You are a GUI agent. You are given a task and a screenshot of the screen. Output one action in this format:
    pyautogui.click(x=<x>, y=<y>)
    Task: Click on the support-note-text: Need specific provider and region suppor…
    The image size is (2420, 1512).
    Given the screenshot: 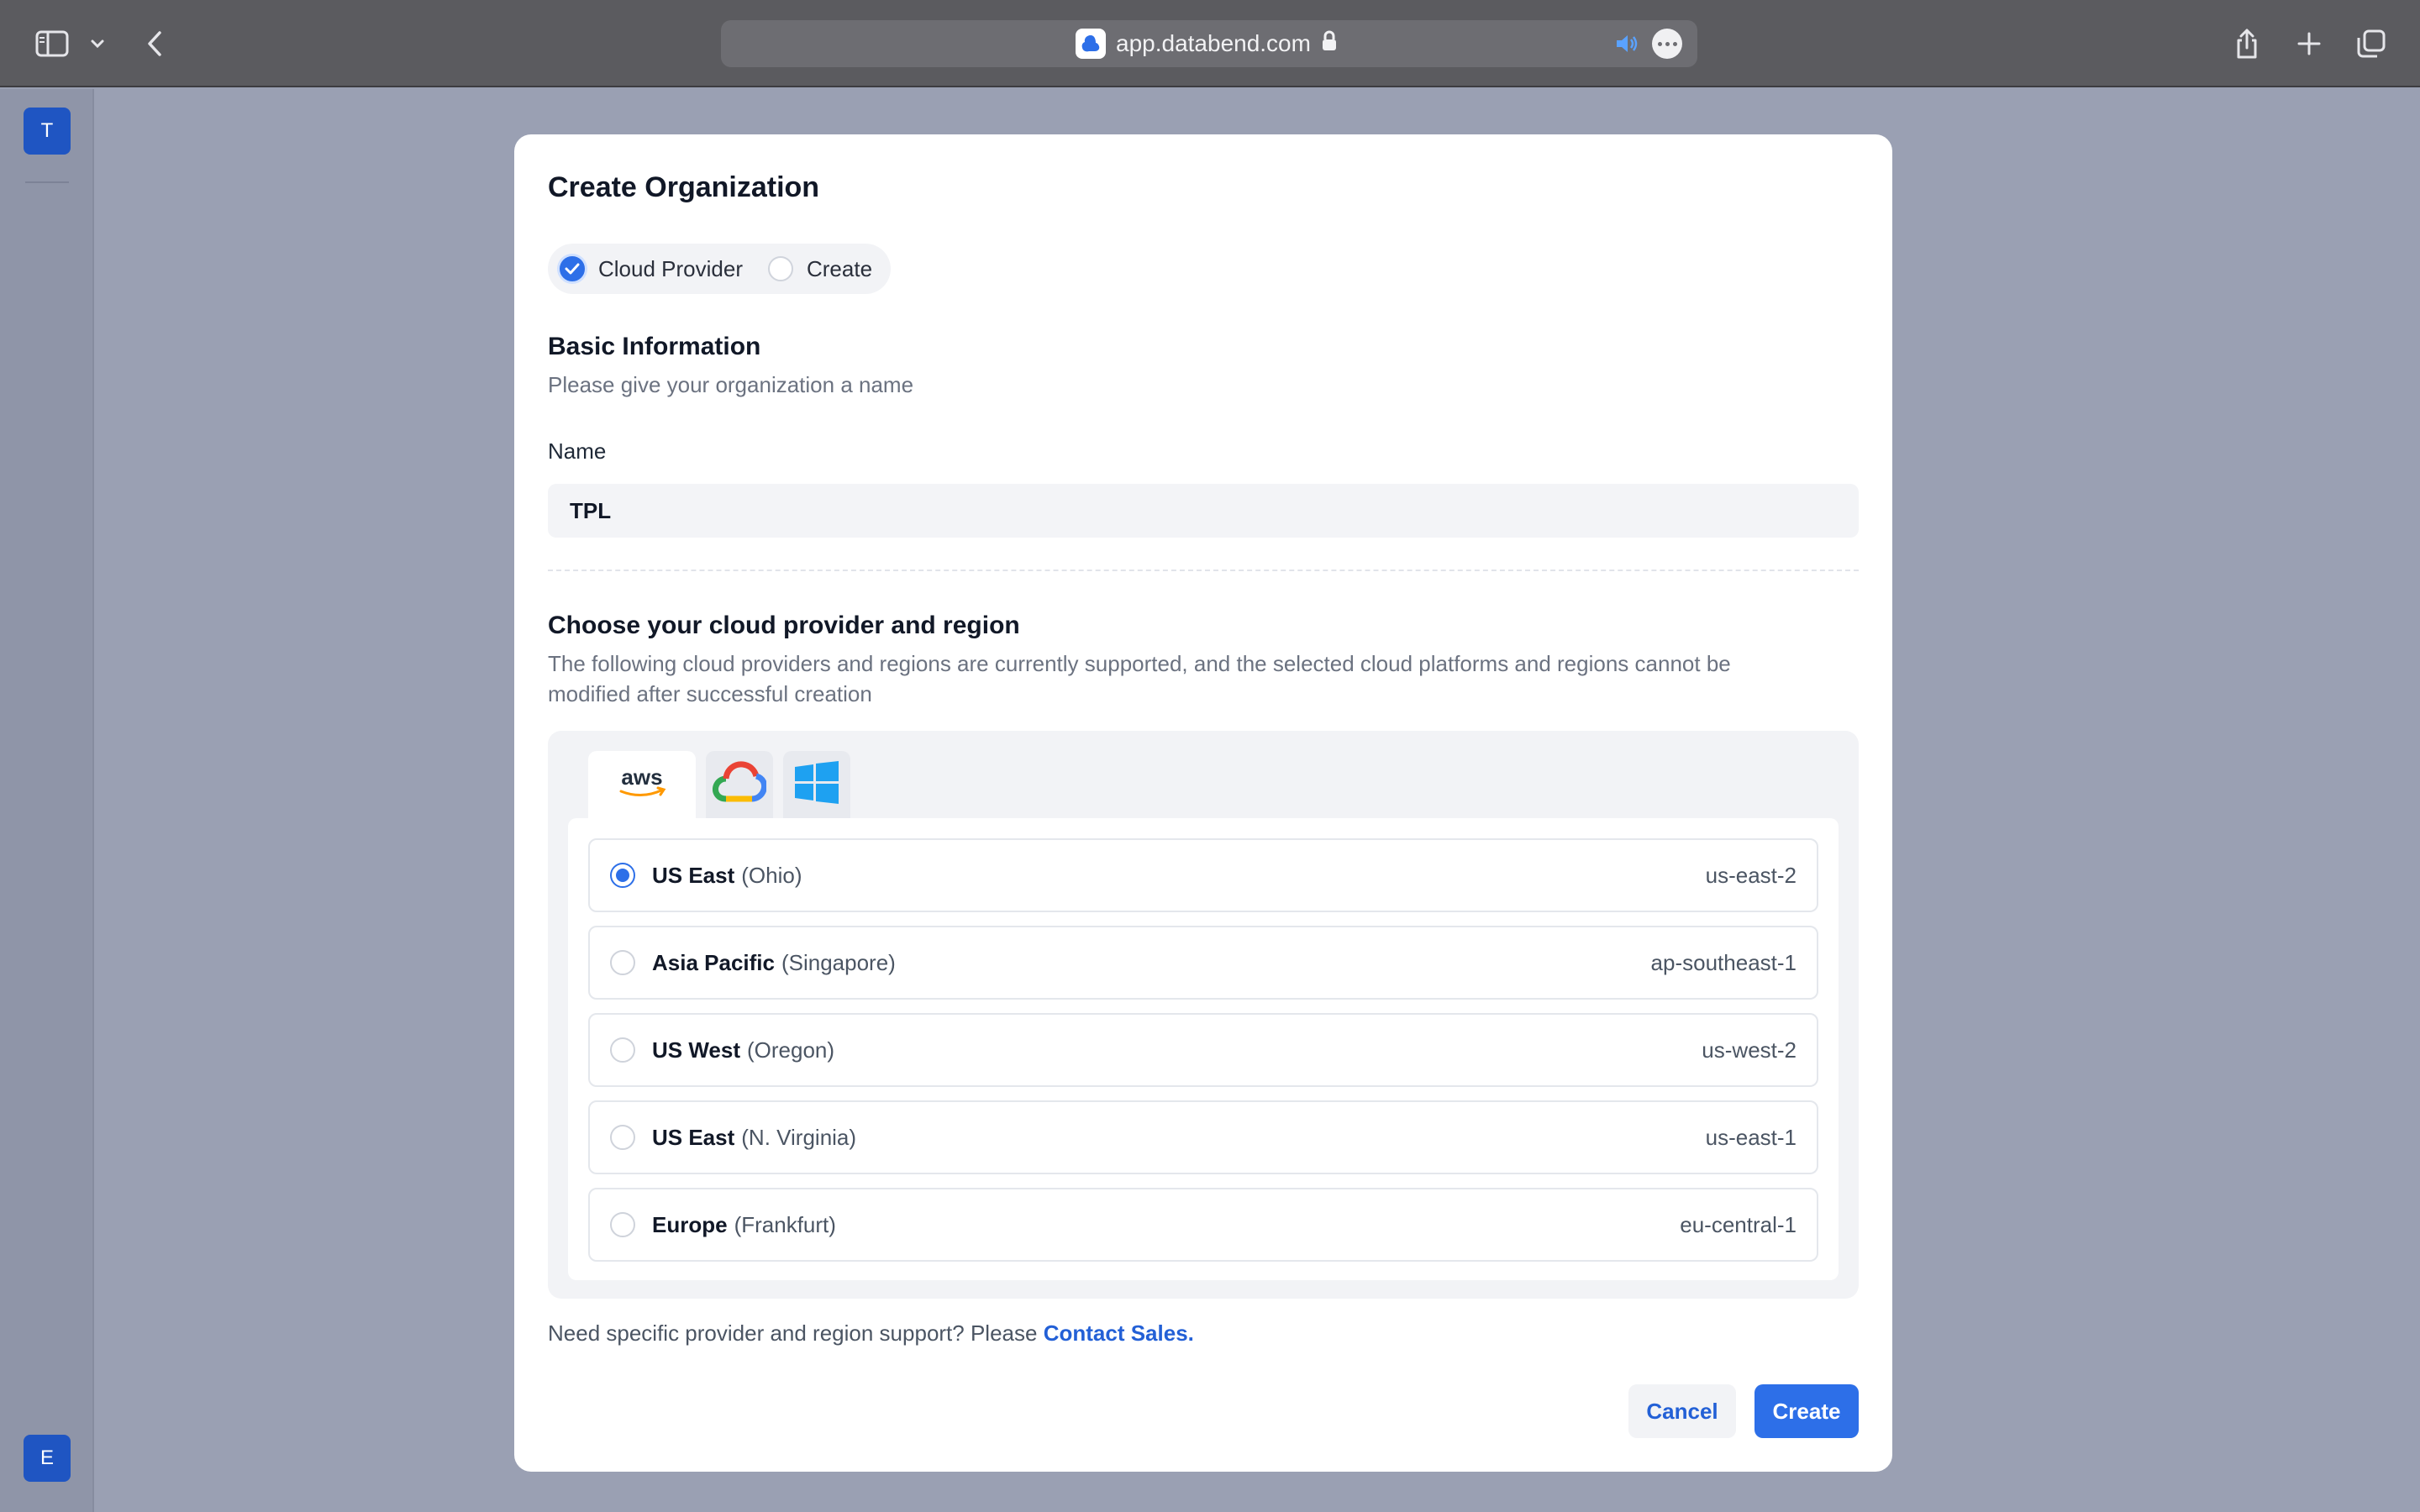 What is the action you would take?
    pyautogui.click(x=793, y=1333)
    